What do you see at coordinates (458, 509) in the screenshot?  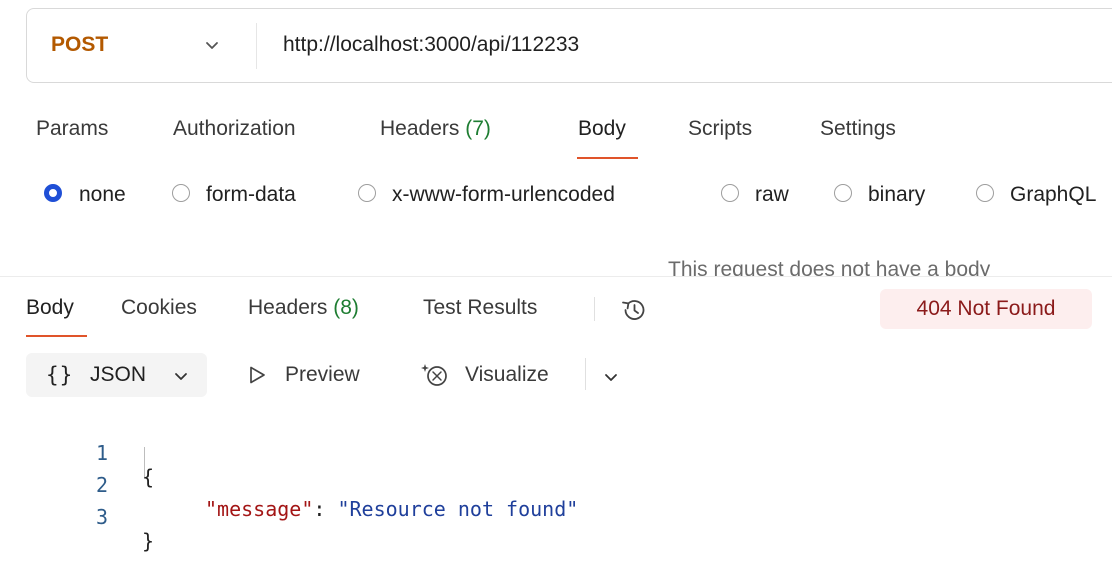 I see `json-value: "Resource not found"` at bounding box center [458, 509].